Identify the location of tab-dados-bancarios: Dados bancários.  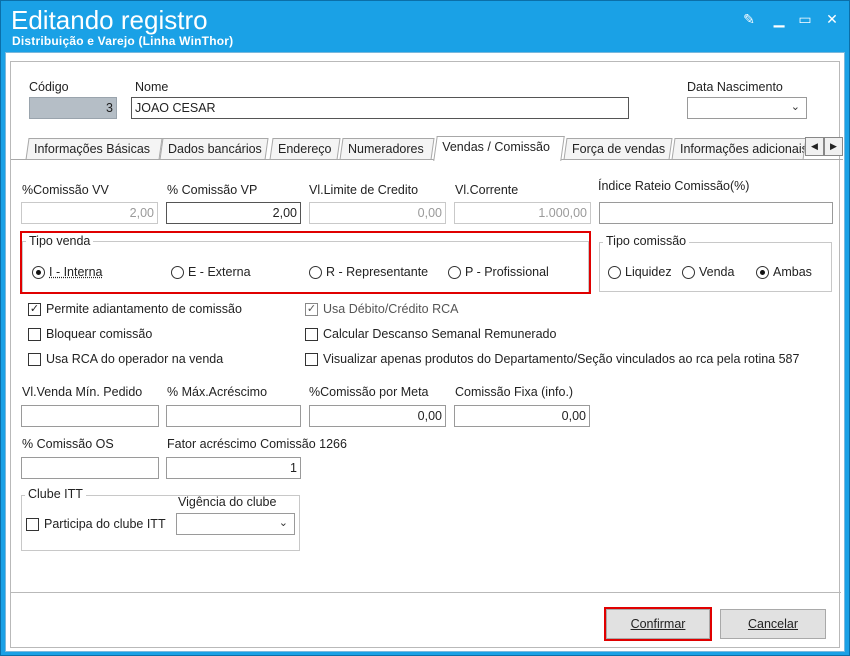
(214, 149).